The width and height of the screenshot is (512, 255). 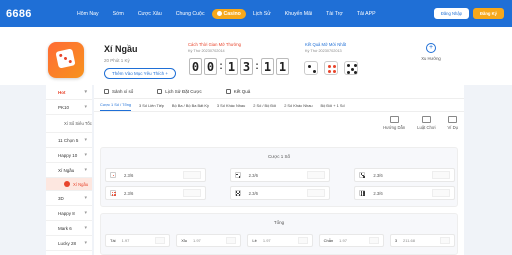 What do you see at coordinates (426, 119) in the screenshot?
I see `rules-icon` at bounding box center [426, 119].